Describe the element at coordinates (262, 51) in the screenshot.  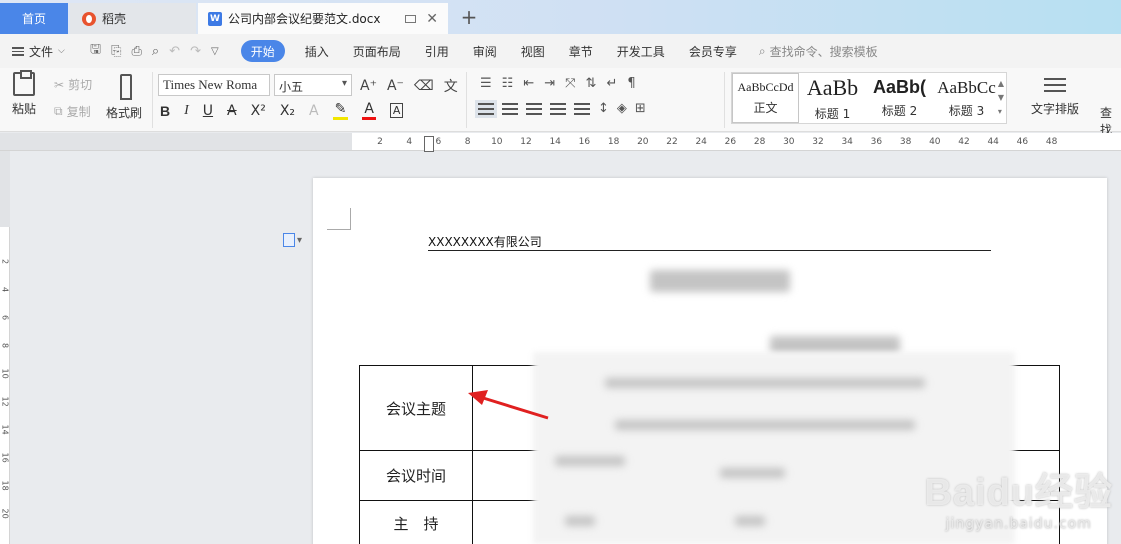
I see `tab-start: 开始` at that location.